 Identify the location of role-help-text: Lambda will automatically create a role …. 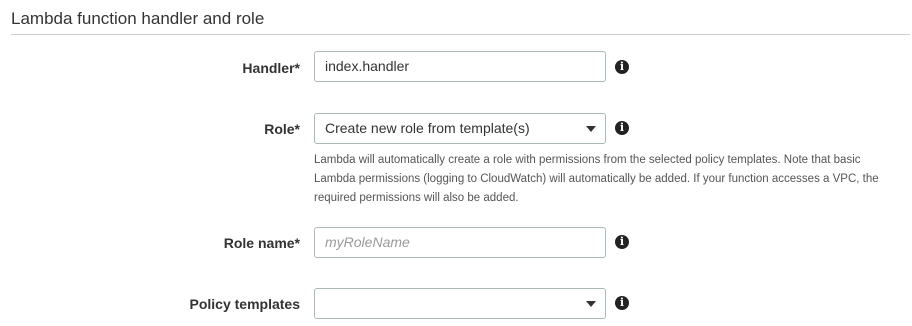
(596, 179).